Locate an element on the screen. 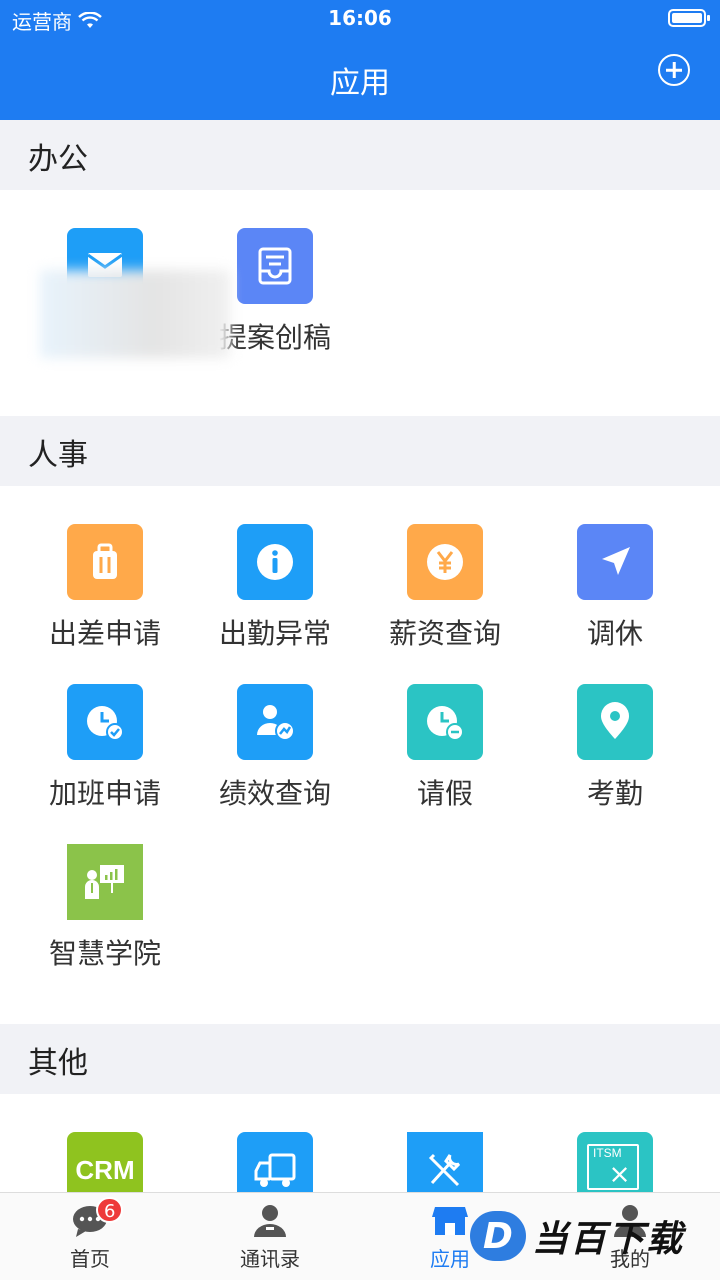 This screenshot has width=720, height=1280. app-label: 智慧学院 is located at coordinates (104, 953).